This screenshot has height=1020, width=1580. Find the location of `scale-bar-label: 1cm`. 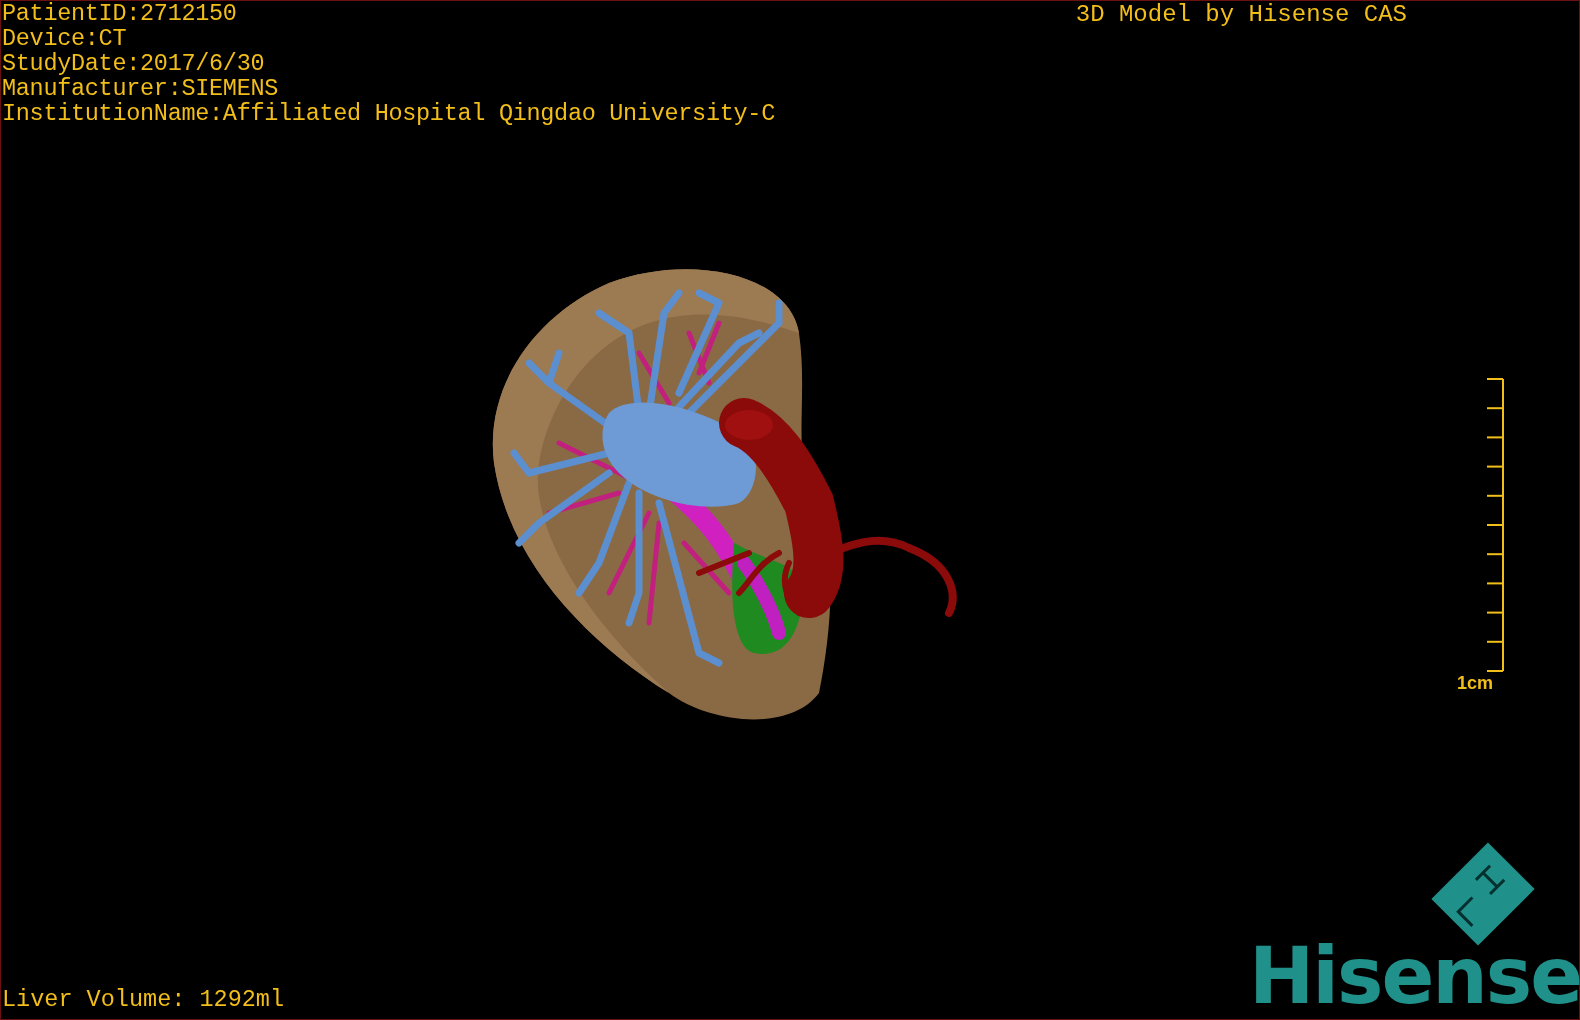

scale-bar-label: 1cm is located at coordinates (1475, 683).